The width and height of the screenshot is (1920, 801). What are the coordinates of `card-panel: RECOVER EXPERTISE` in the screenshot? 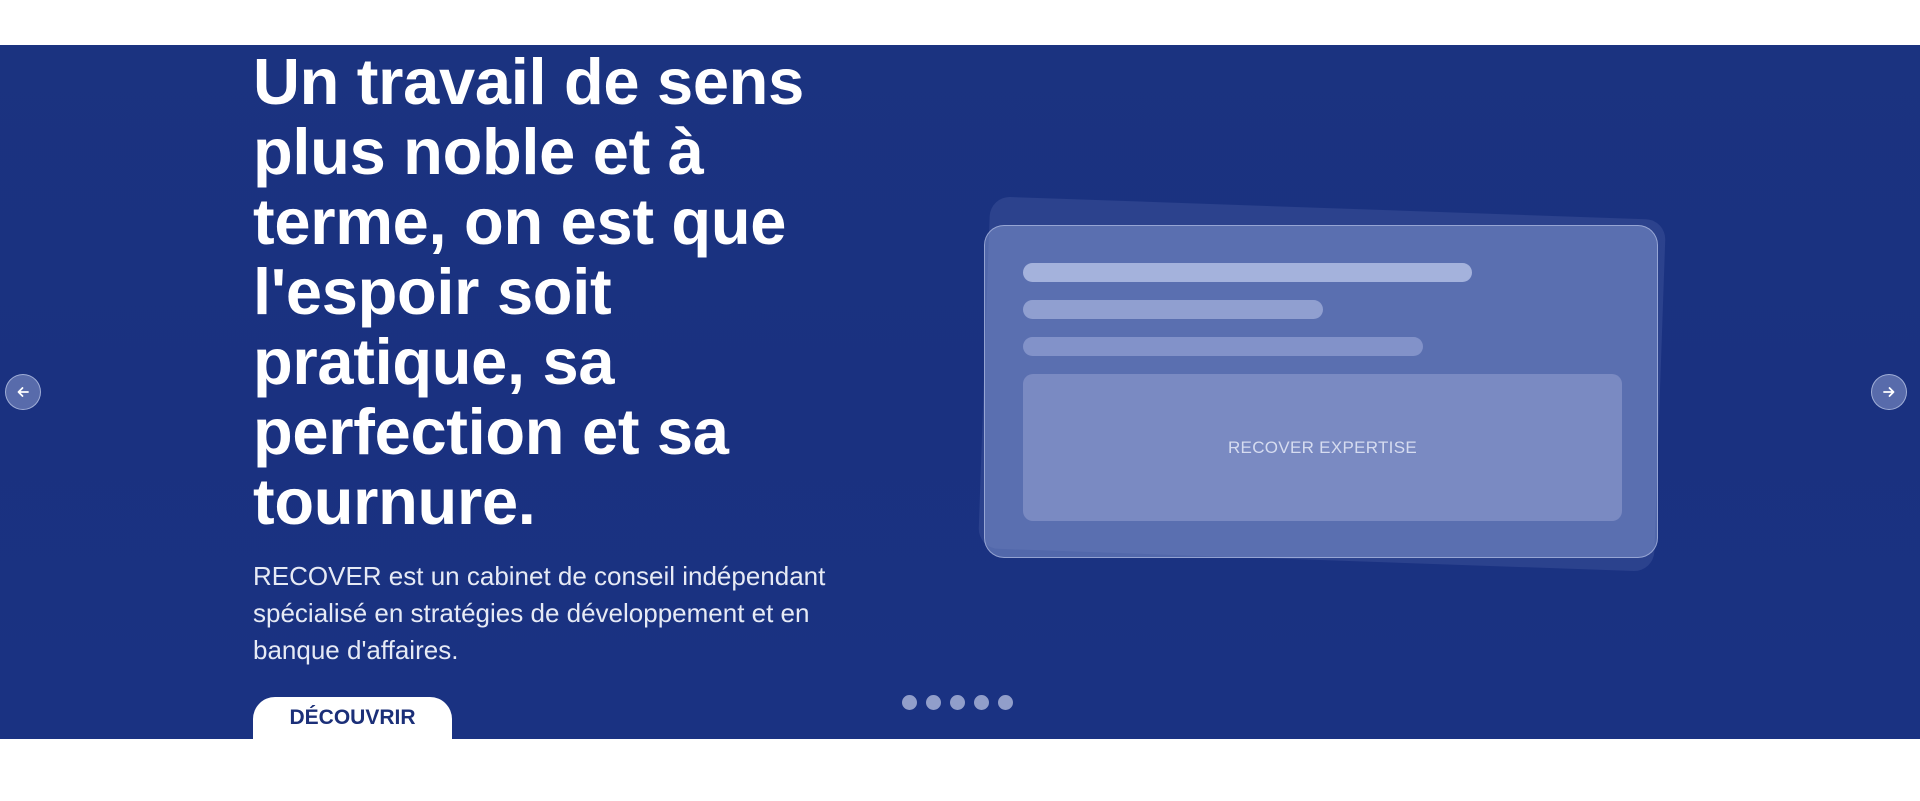 It's located at (1322, 447).